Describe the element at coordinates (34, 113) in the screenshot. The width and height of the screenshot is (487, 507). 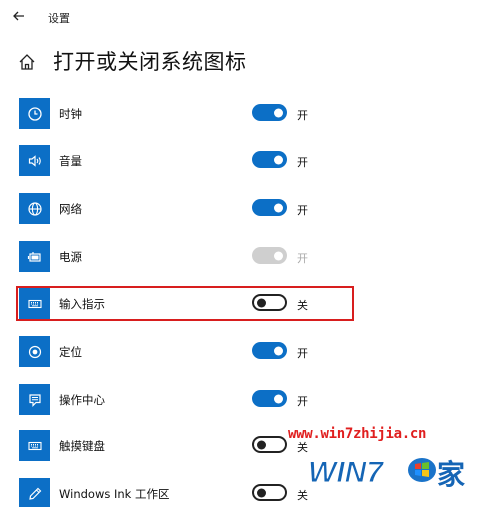
I see `clock-icon` at that location.